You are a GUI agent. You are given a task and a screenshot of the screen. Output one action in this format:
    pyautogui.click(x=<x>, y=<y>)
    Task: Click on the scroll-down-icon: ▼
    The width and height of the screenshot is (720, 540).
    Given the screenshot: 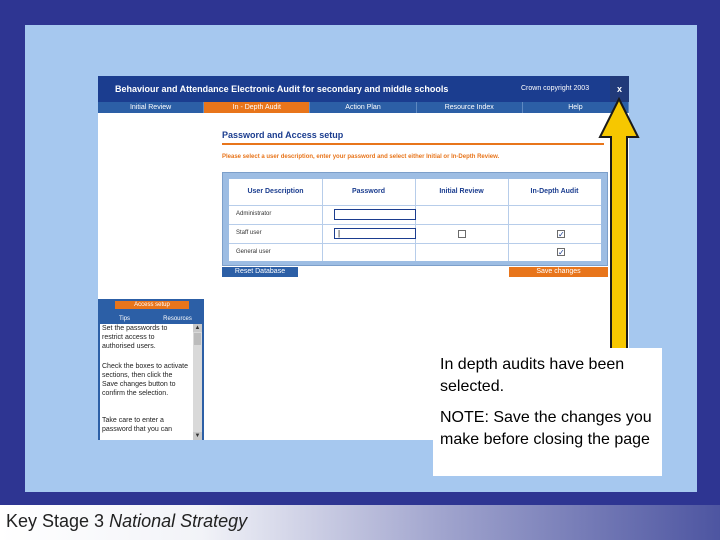 What is the action you would take?
    pyautogui.click(x=197, y=436)
    